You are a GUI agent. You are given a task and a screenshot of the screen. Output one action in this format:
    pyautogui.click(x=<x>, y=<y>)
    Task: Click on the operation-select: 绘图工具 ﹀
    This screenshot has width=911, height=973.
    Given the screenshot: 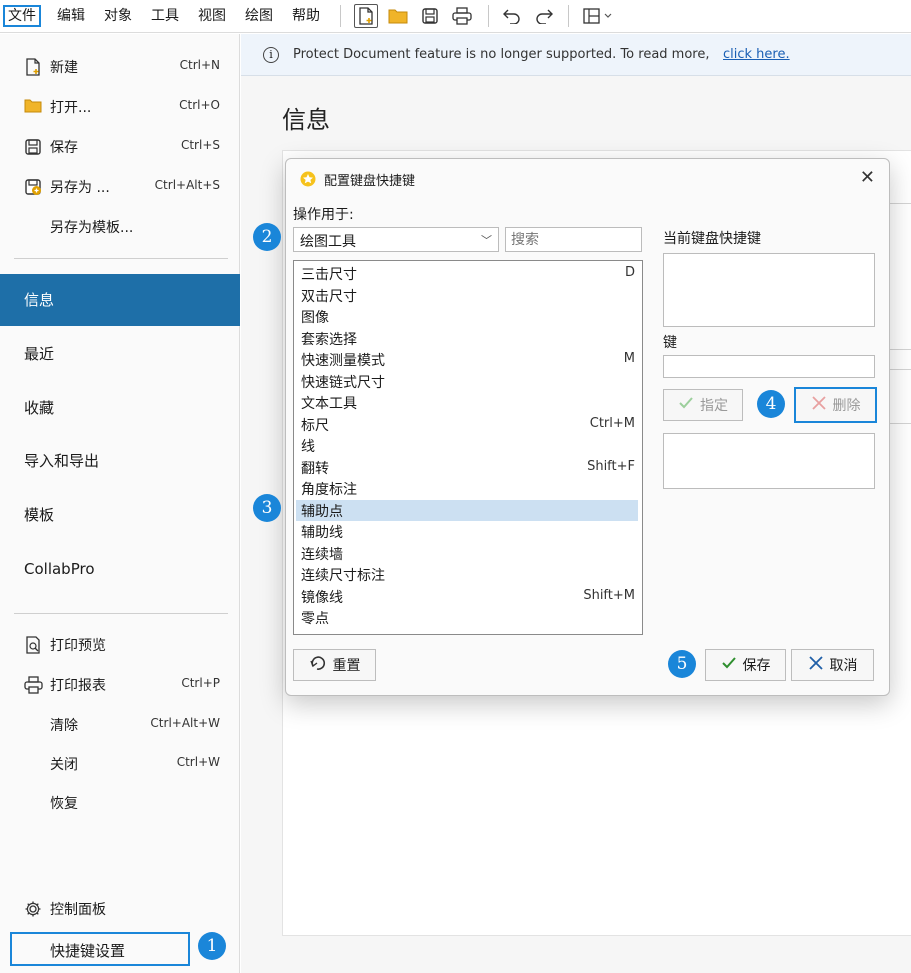 What is the action you would take?
    pyautogui.click(x=396, y=239)
    